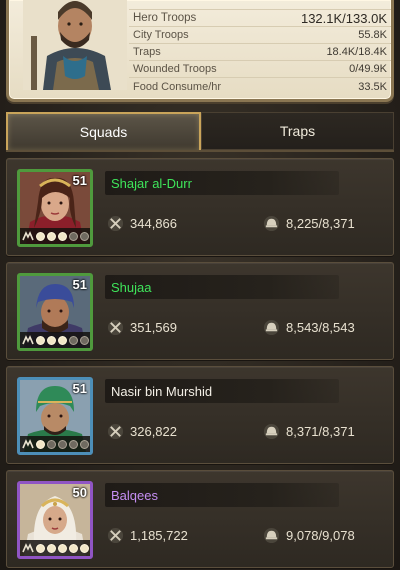 The width and height of the screenshot is (400, 570). What do you see at coordinates (55, 520) in the screenshot?
I see `hero-avatar: 50` at bounding box center [55, 520].